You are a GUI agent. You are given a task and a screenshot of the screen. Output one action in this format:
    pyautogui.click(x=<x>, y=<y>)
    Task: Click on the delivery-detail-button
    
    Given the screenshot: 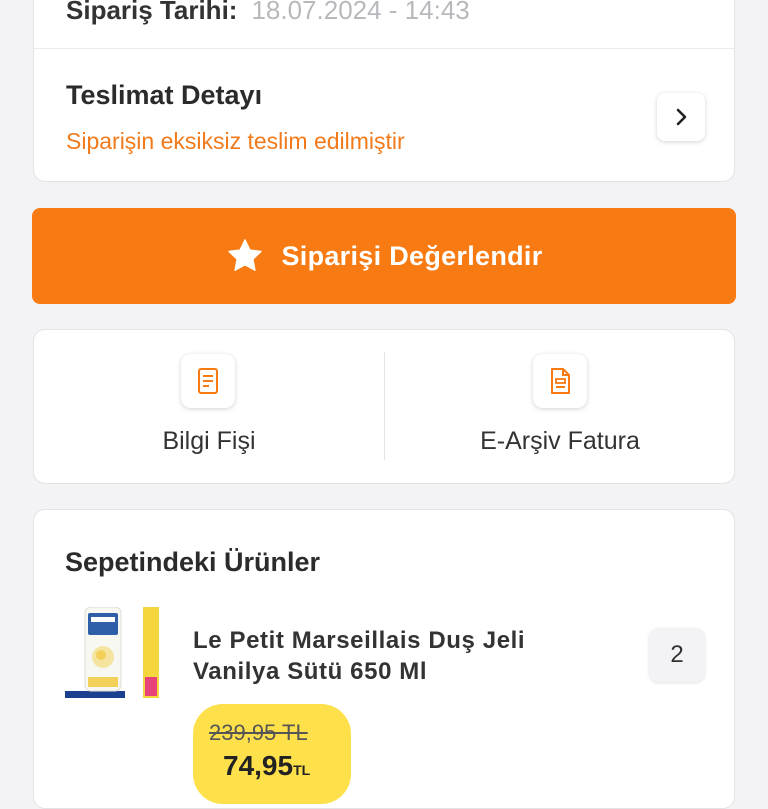 What is the action you would take?
    pyautogui.click(x=681, y=117)
    